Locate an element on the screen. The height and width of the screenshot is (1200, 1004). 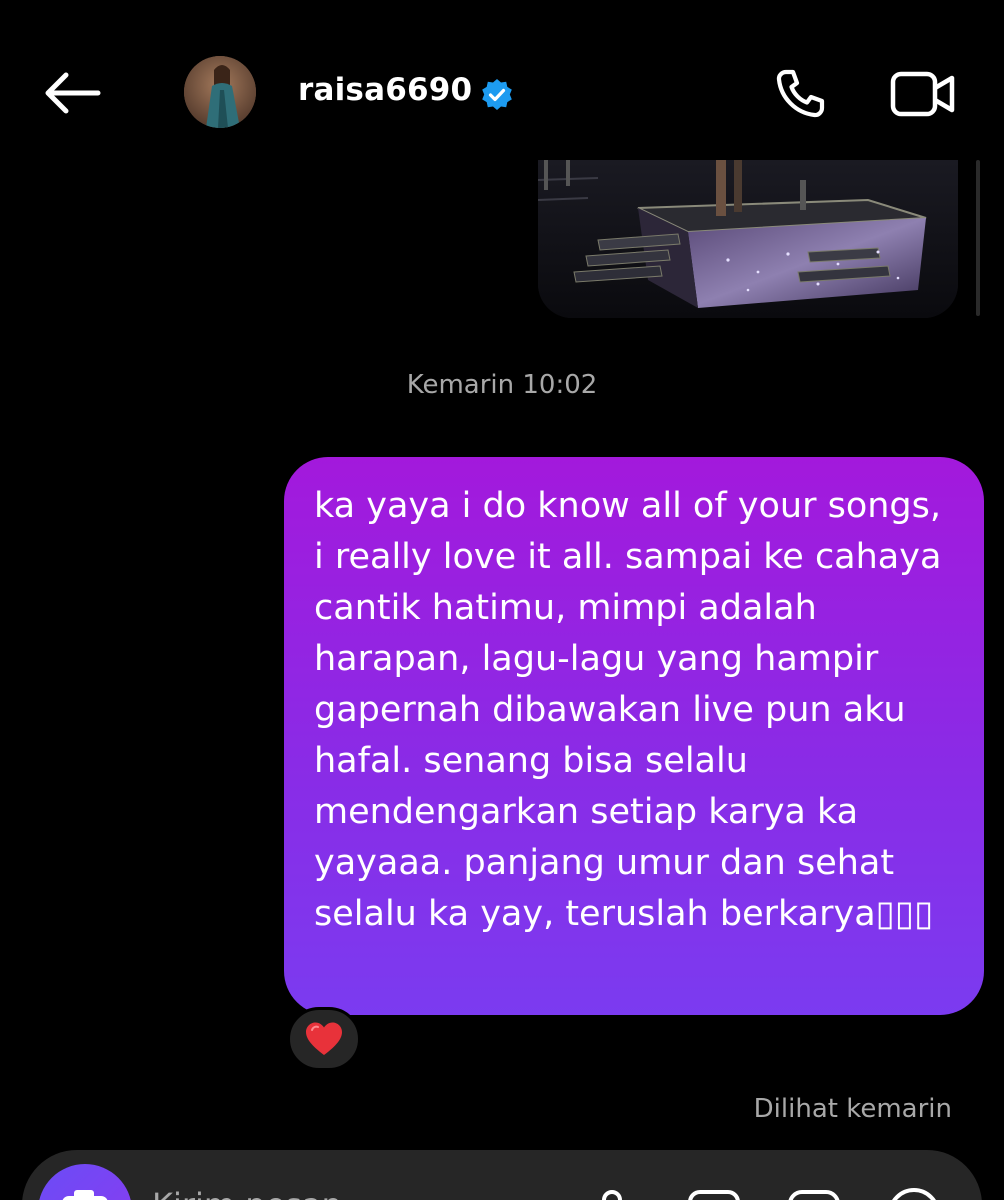
sticker-icon is located at coordinates (814, 1192).